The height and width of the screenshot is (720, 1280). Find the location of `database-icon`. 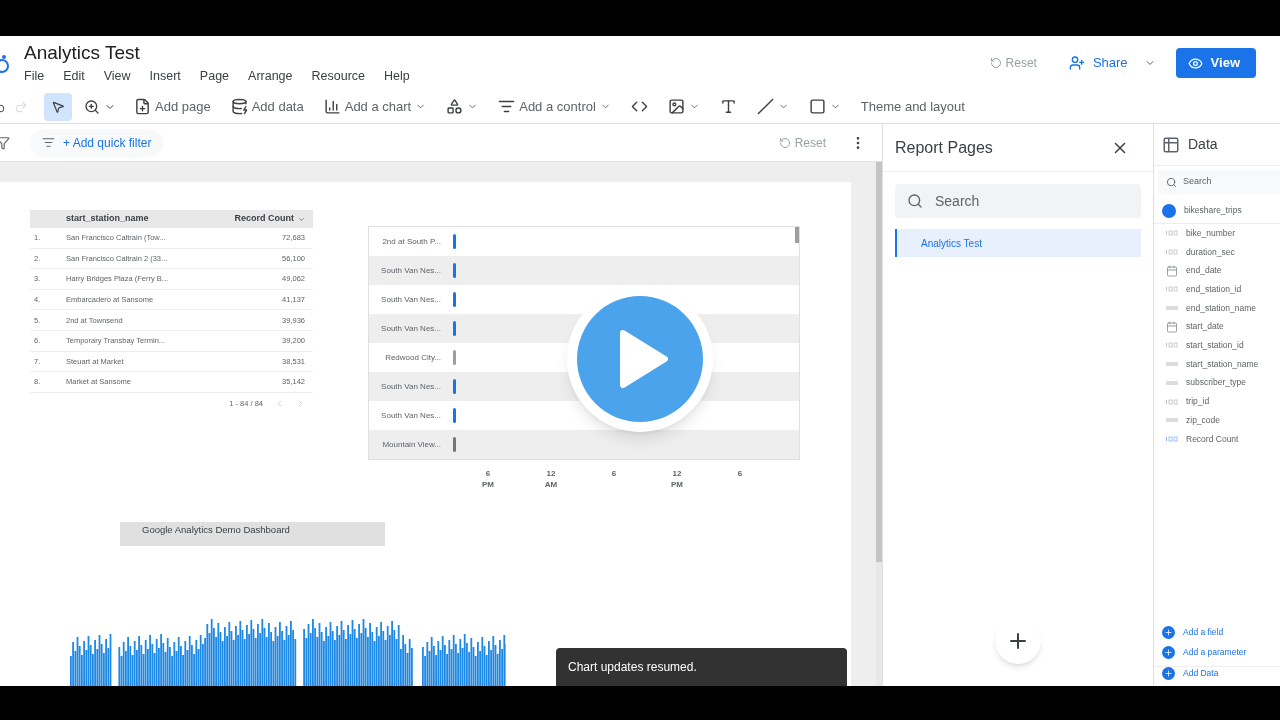

database-icon is located at coordinates (239, 106).